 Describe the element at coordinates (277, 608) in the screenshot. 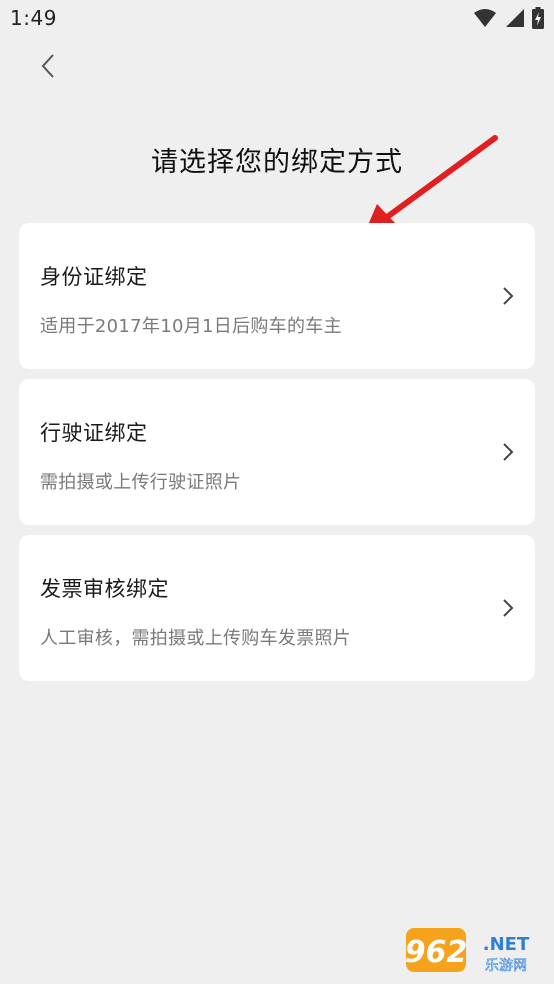

I see `option-card-invoice-review: 发票审核绑定 人工审核，需拍摄或上传购车发票照片` at that location.